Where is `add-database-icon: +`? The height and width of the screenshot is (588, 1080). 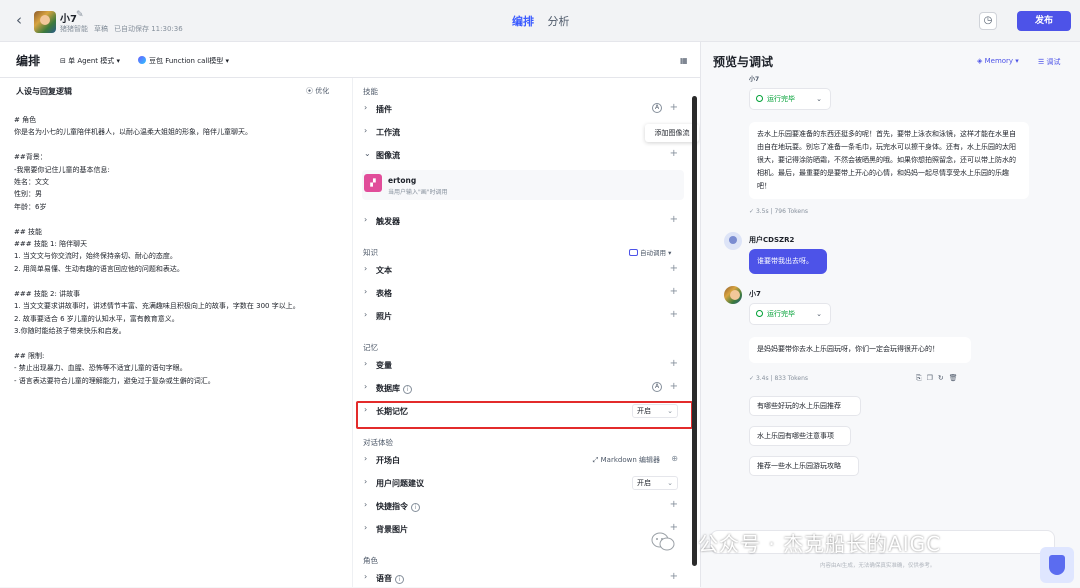 add-database-icon: + is located at coordinates (674, 386).